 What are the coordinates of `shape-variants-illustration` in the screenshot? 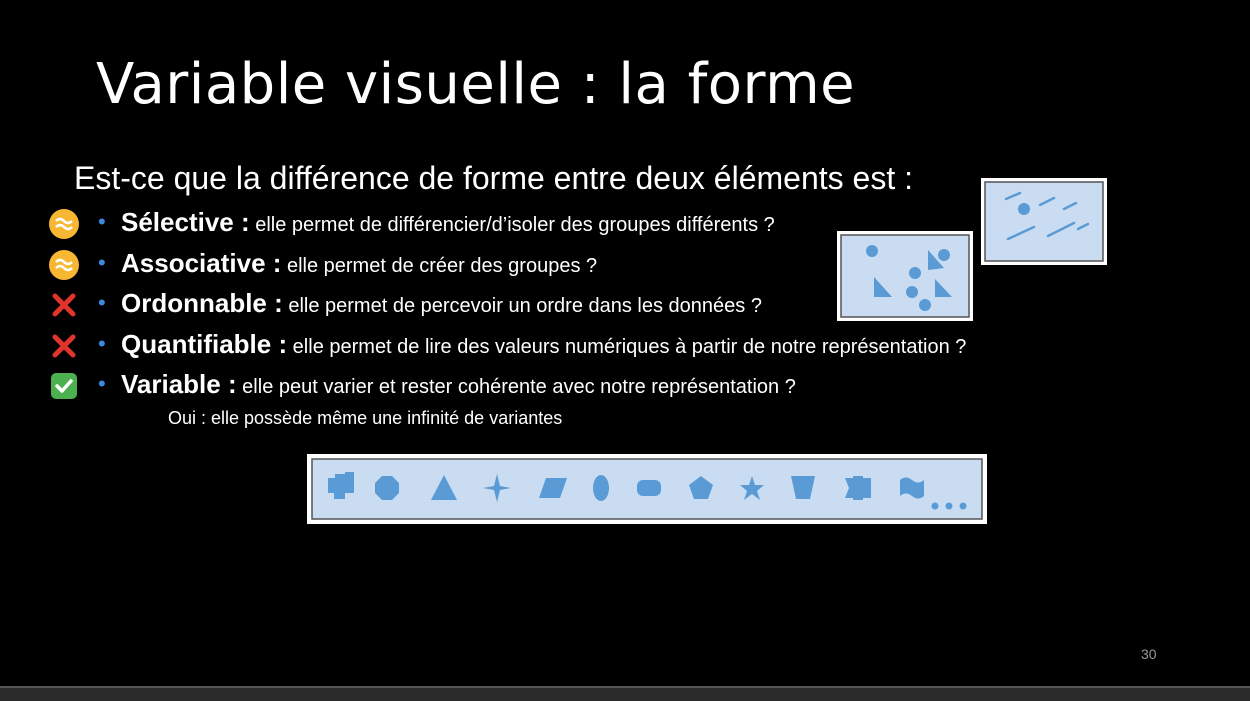 It's located at (647, 489).